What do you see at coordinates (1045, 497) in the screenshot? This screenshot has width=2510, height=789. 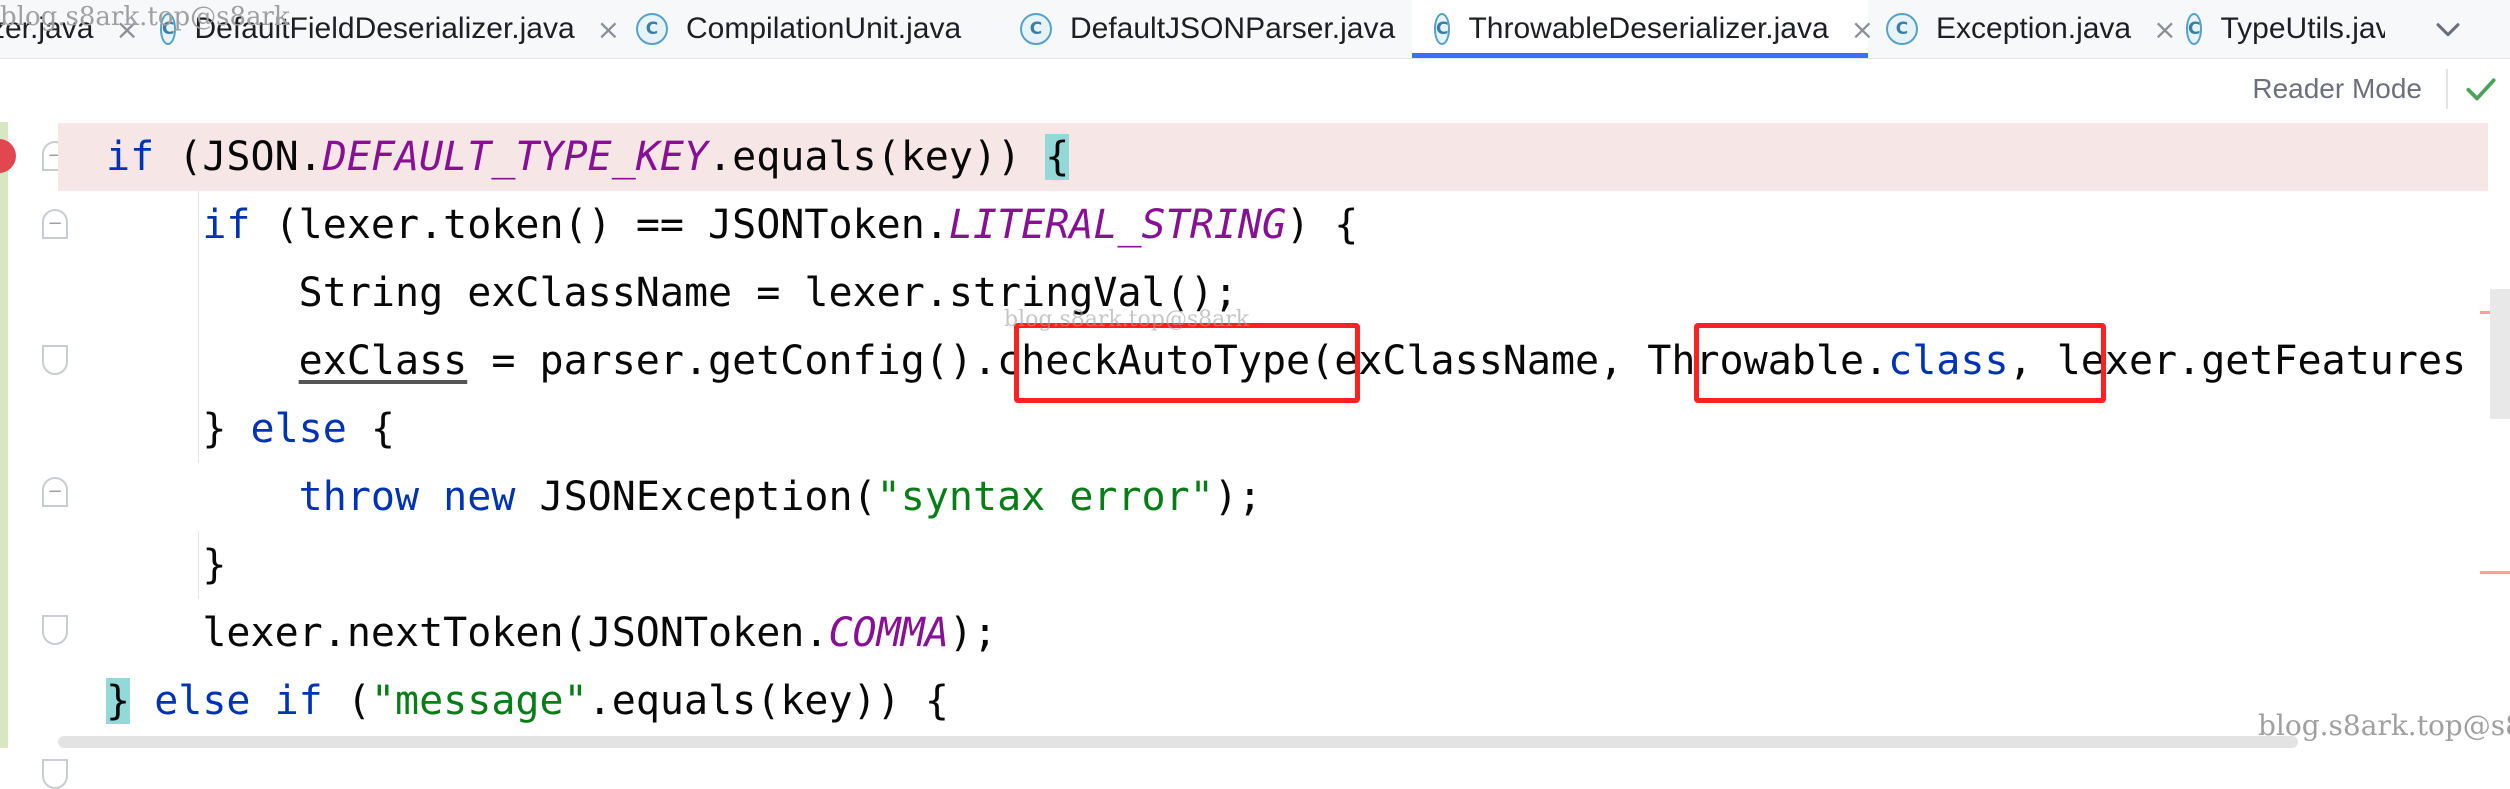 I see `string-literal: "syntax error"` at bounding box center [1045, 497].